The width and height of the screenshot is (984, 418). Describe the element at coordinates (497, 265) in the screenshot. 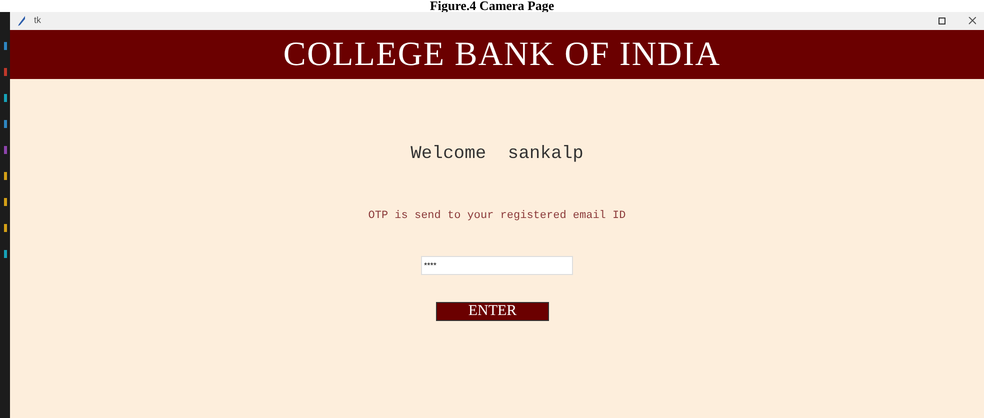

I see `otp-field: ****` at that location.